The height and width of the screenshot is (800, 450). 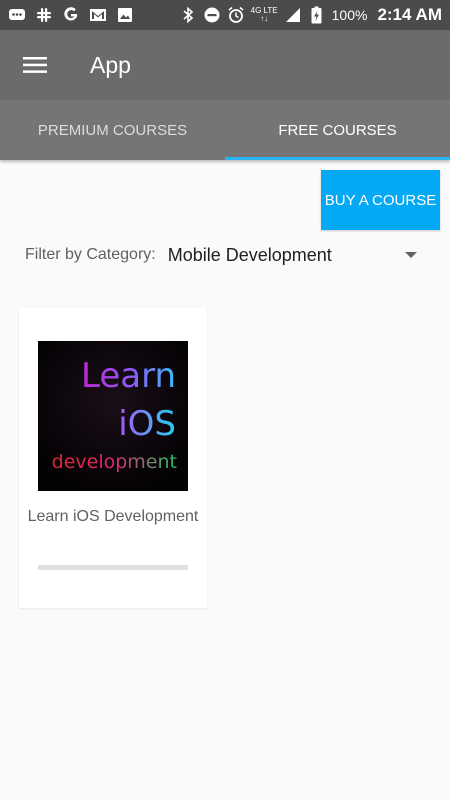 What do you see at coordinates (17, 15) in the screenshot?
I see `message-icon` at bounding box center [17, 15].